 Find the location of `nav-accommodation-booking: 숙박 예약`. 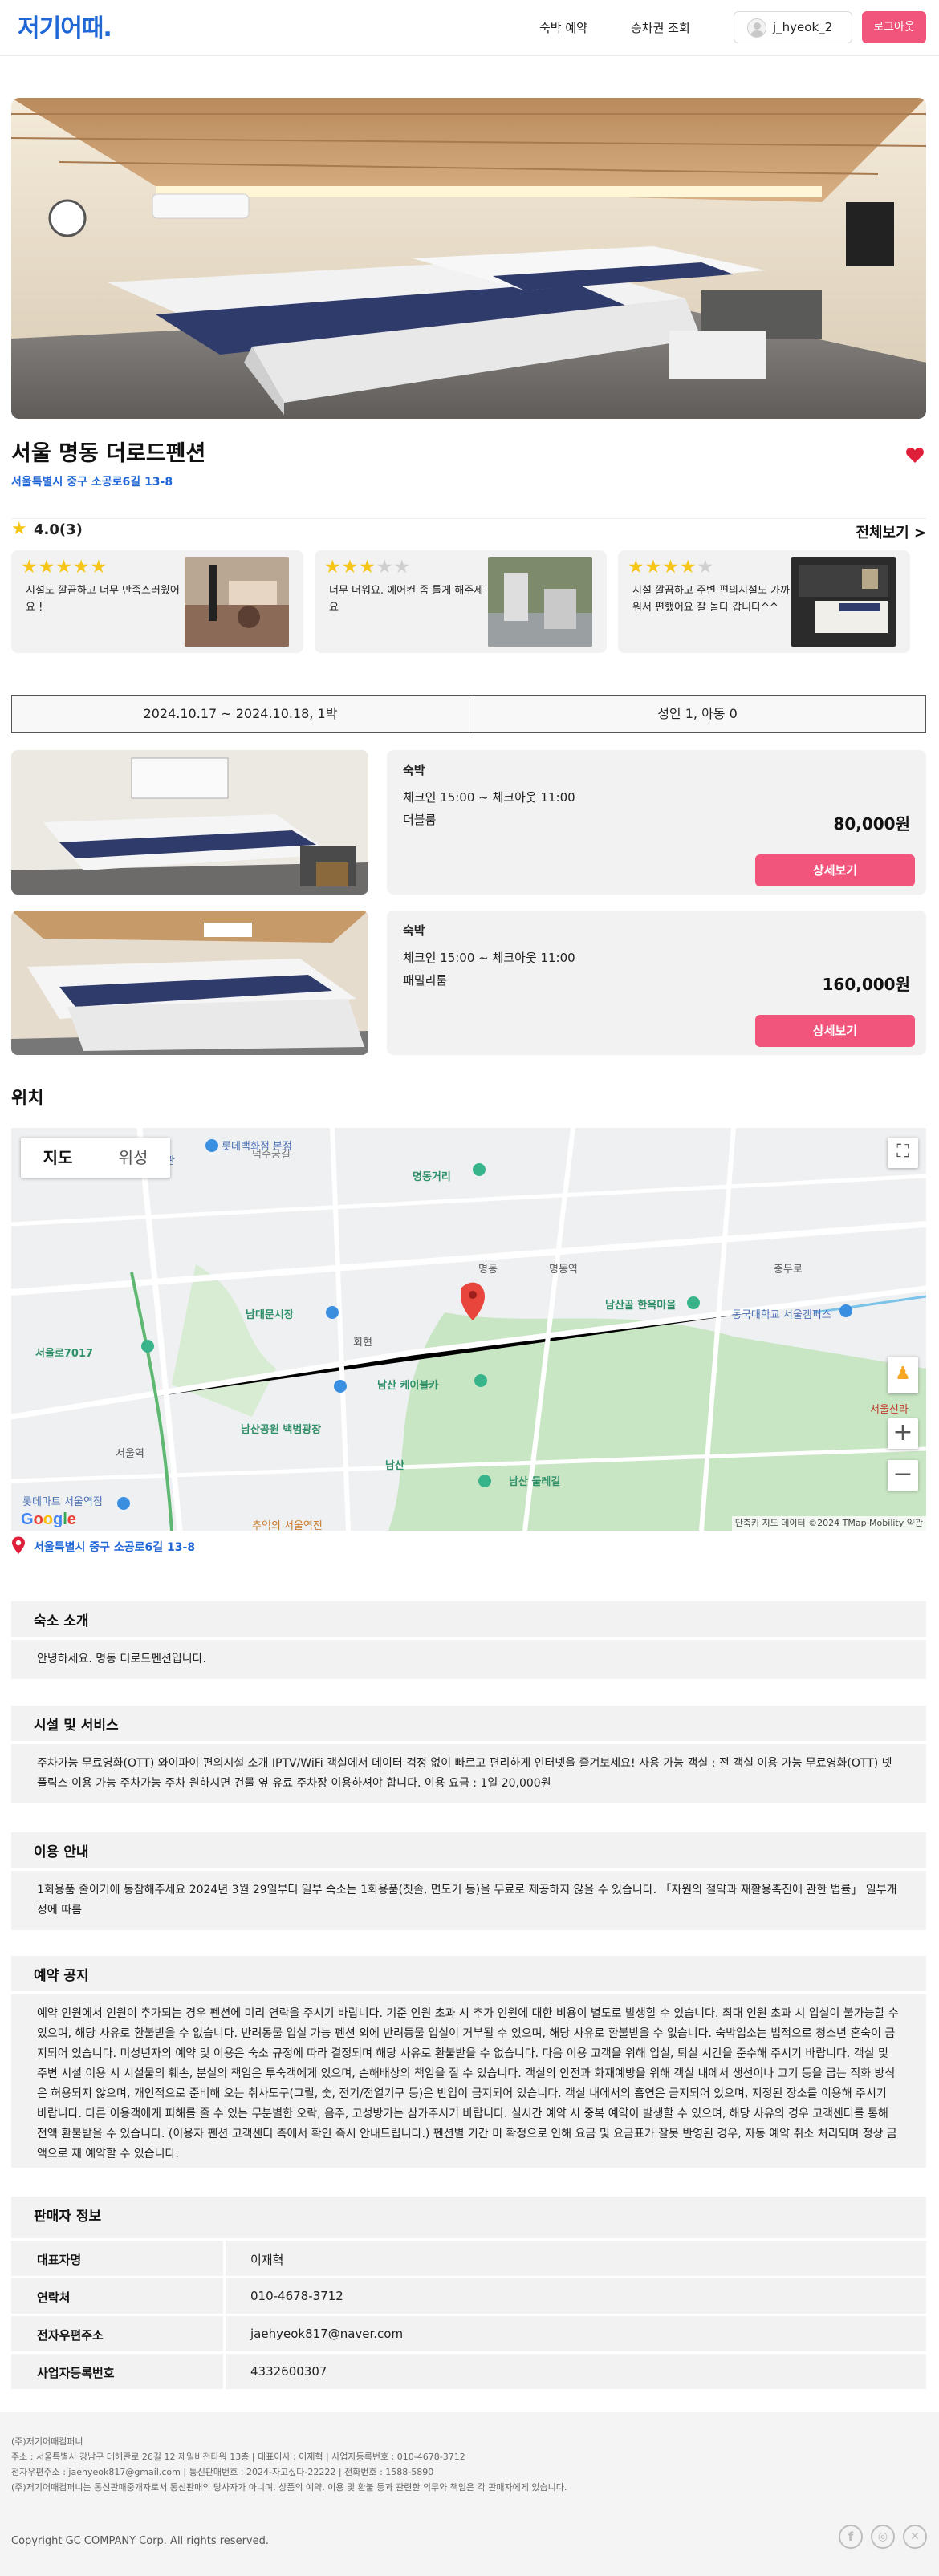

nav-accommodation-booking: 숙박 예약 is located at coordinates (563, 27).